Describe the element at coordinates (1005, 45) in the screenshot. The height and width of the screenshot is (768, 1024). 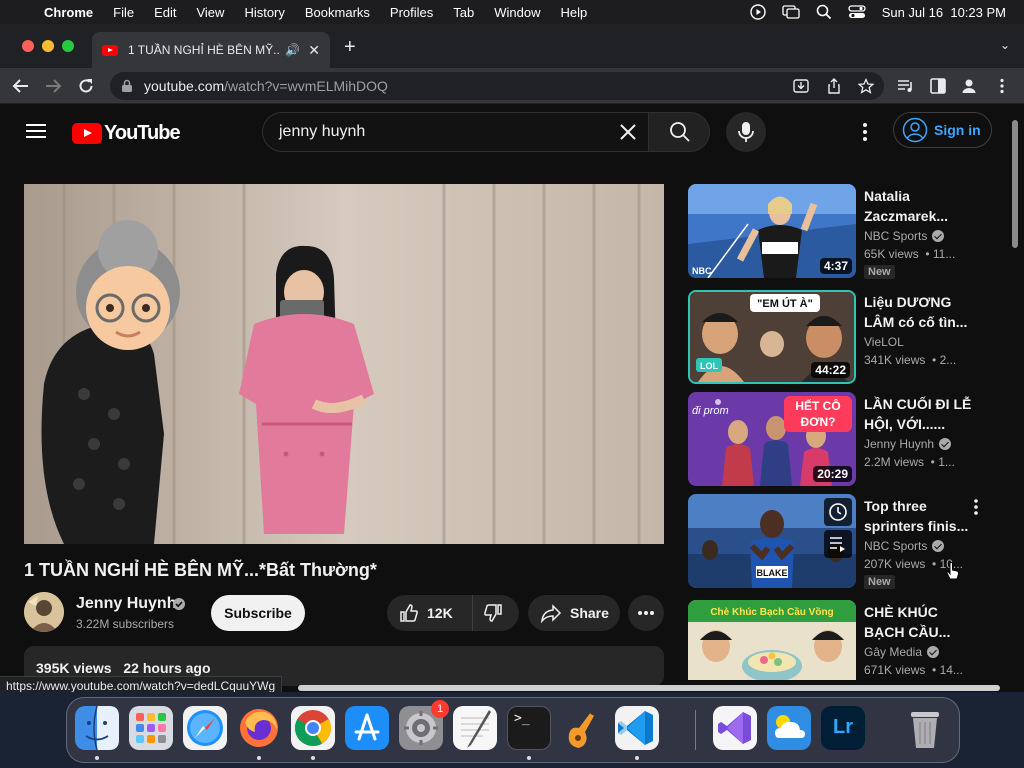
I see `tab-search-chevron-icon: ⌄` at that location.